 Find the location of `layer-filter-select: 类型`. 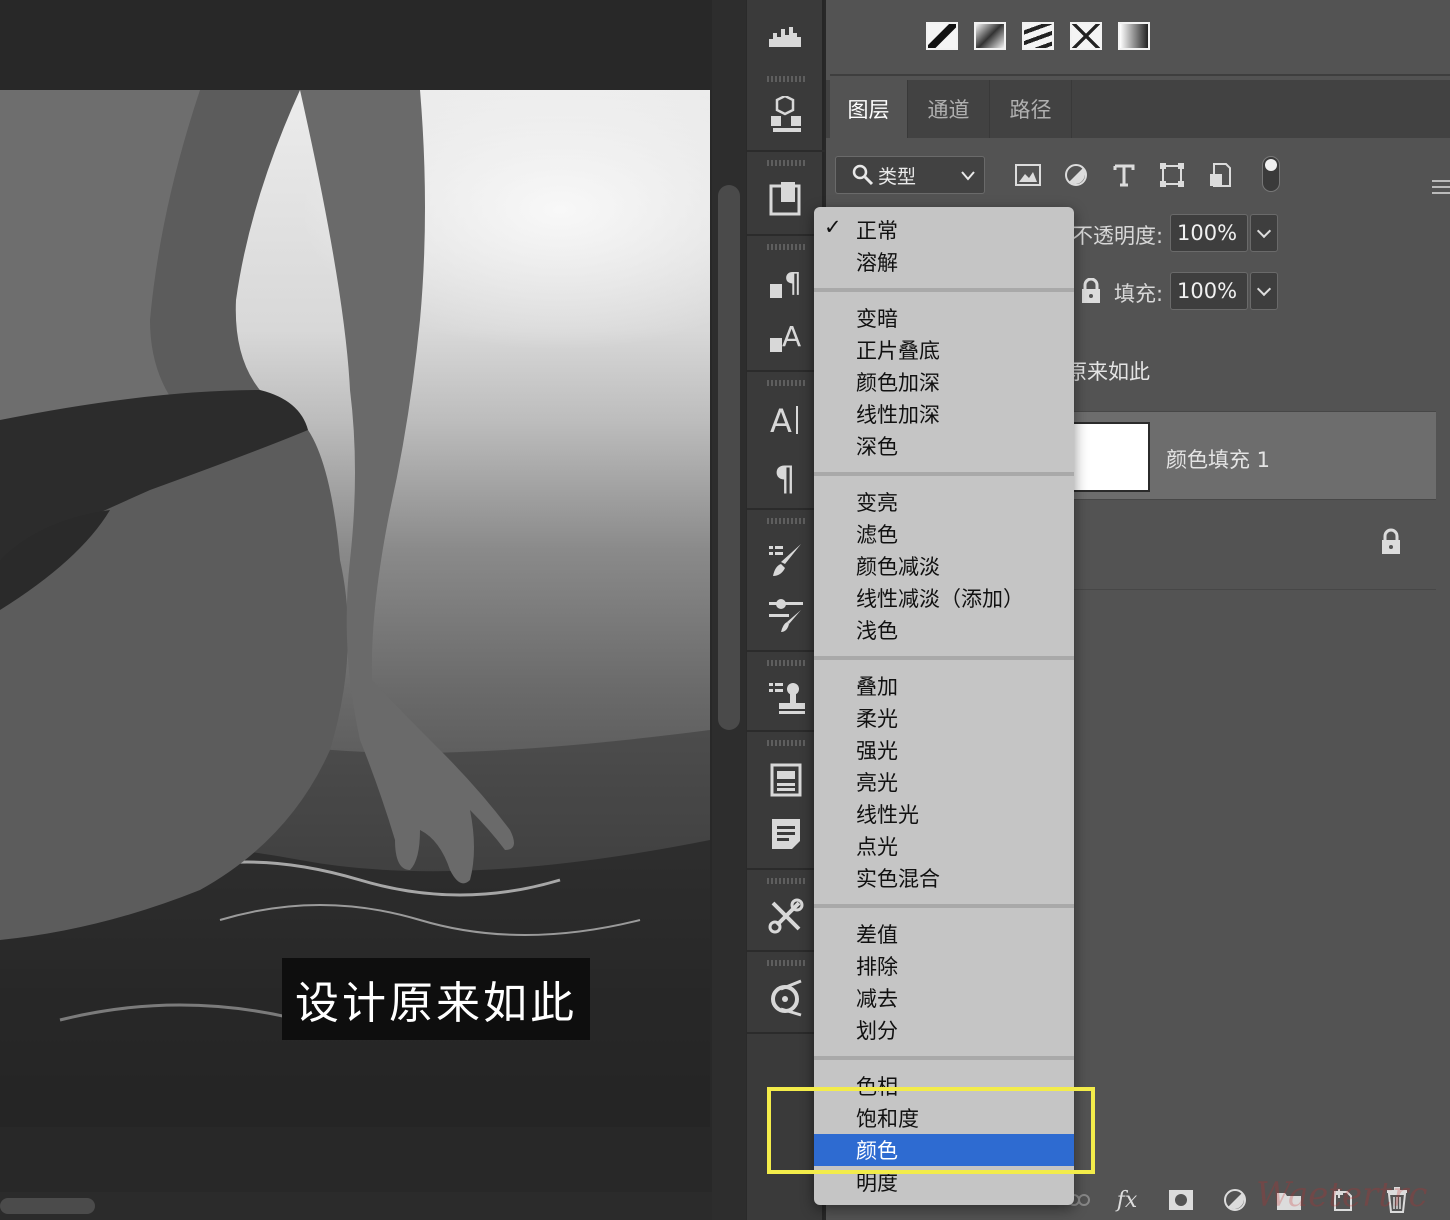

layer-filter-select: 类型 is located at coordinates (910, 175).